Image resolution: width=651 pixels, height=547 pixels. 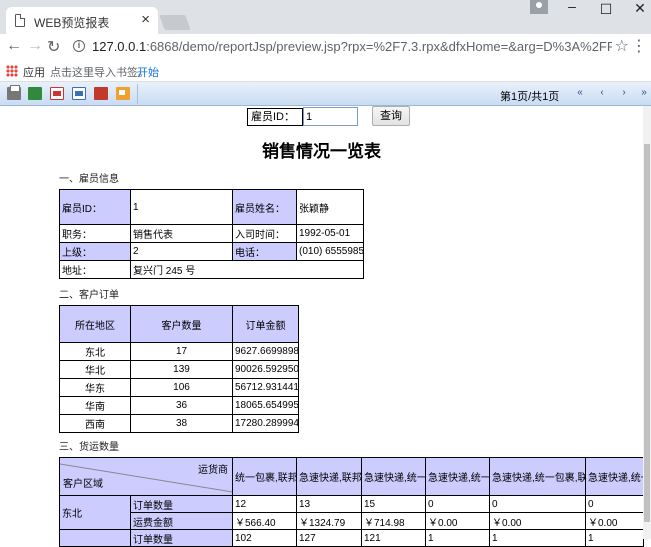 What do you see at coordinates (393, 504) in the screenshot?
I see `order-count: 15` at bounding box center [393, 504].